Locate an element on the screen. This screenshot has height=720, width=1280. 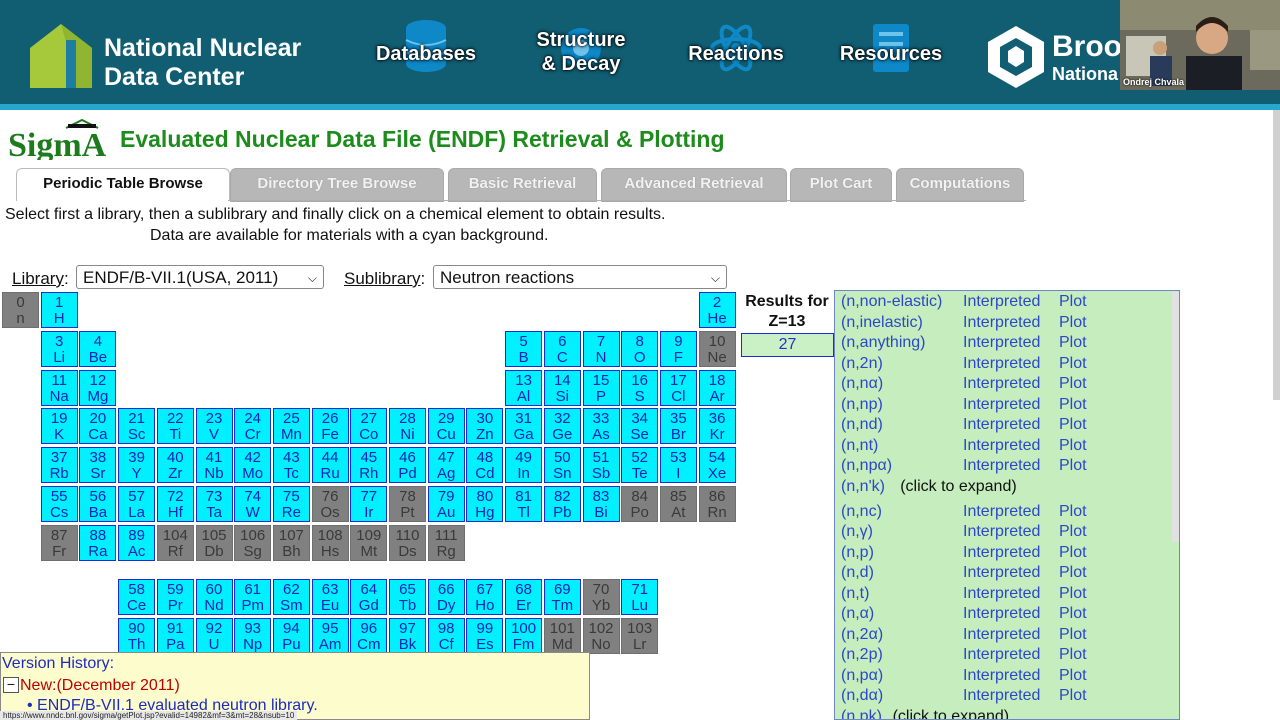
element-s: 16 S is located at coordinates (640, 387).